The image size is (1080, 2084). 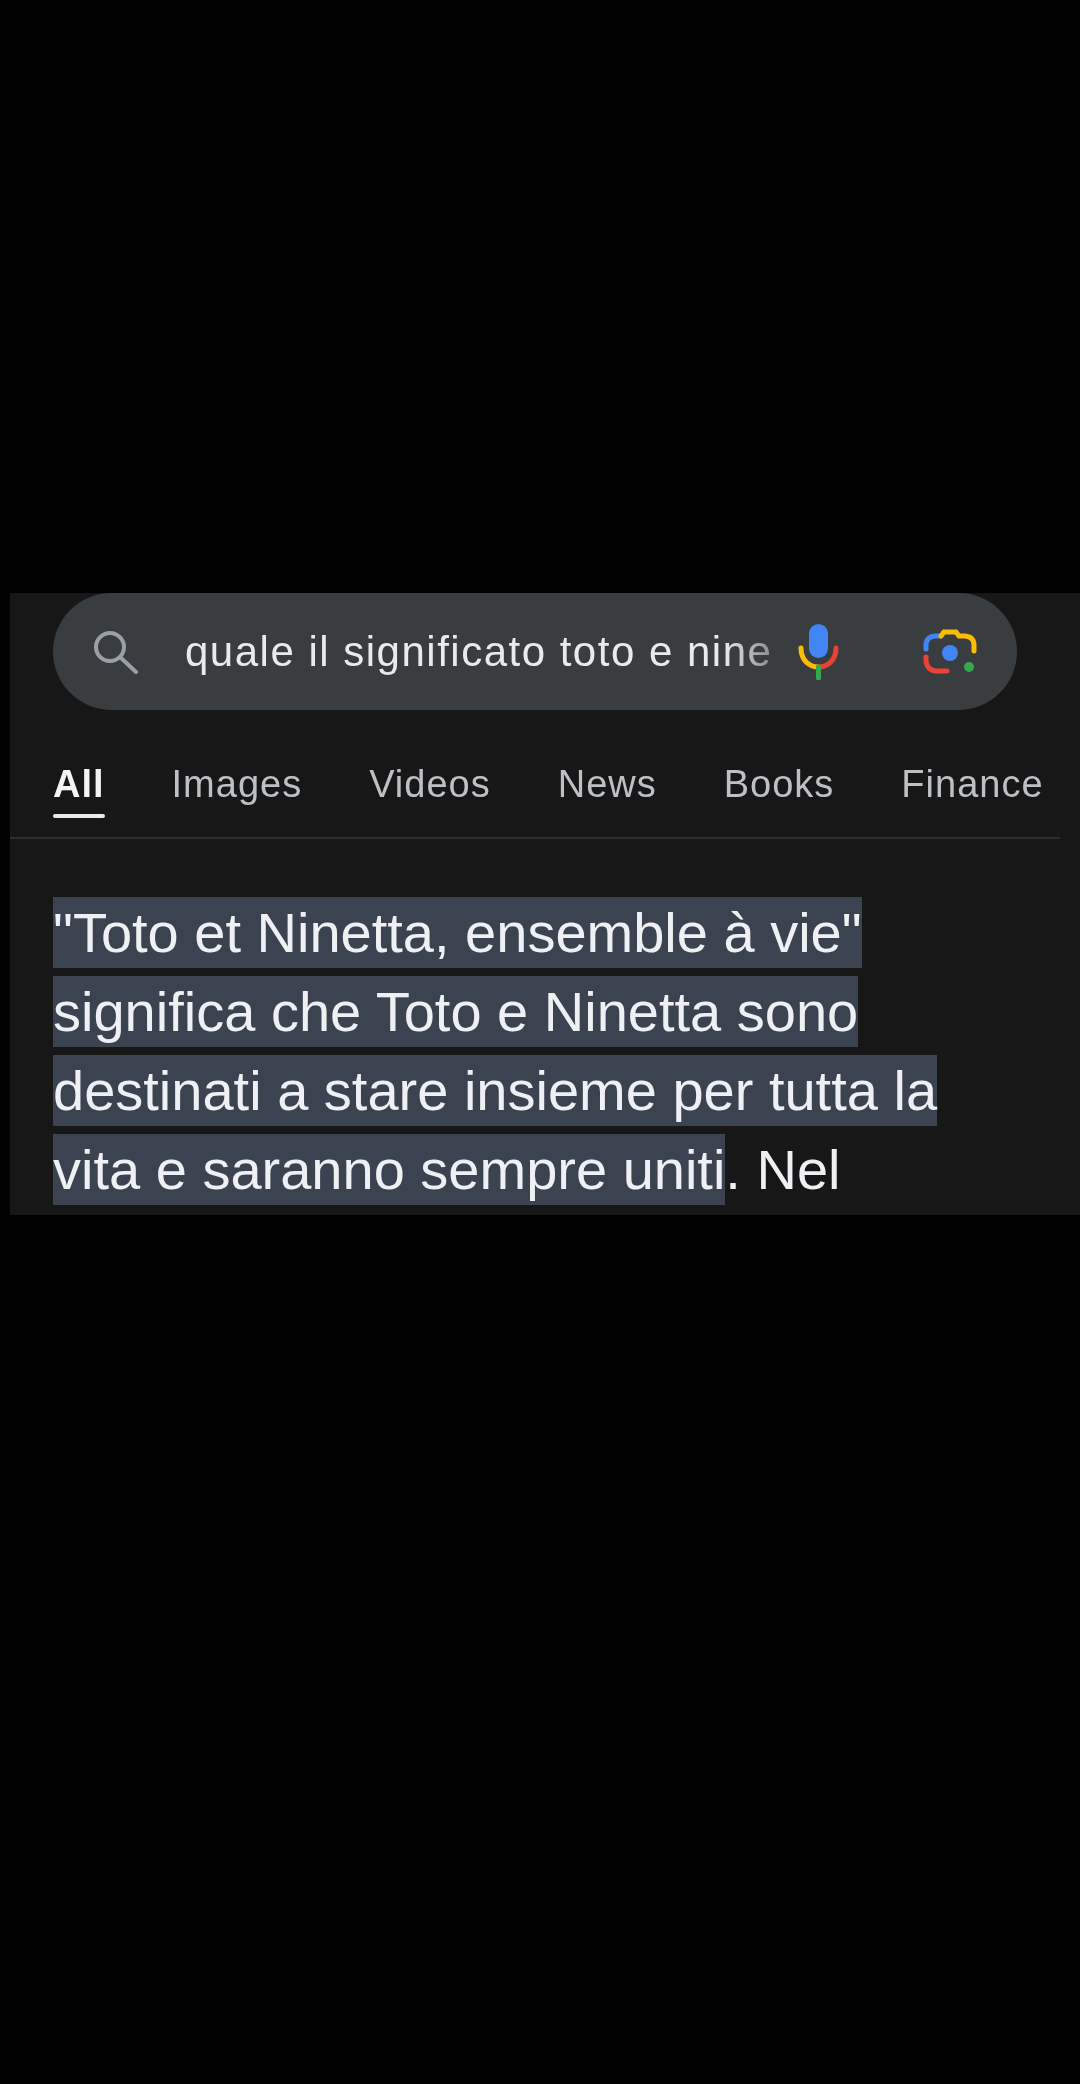 I want to click on microphone-icon, so click(x=818, y=651).